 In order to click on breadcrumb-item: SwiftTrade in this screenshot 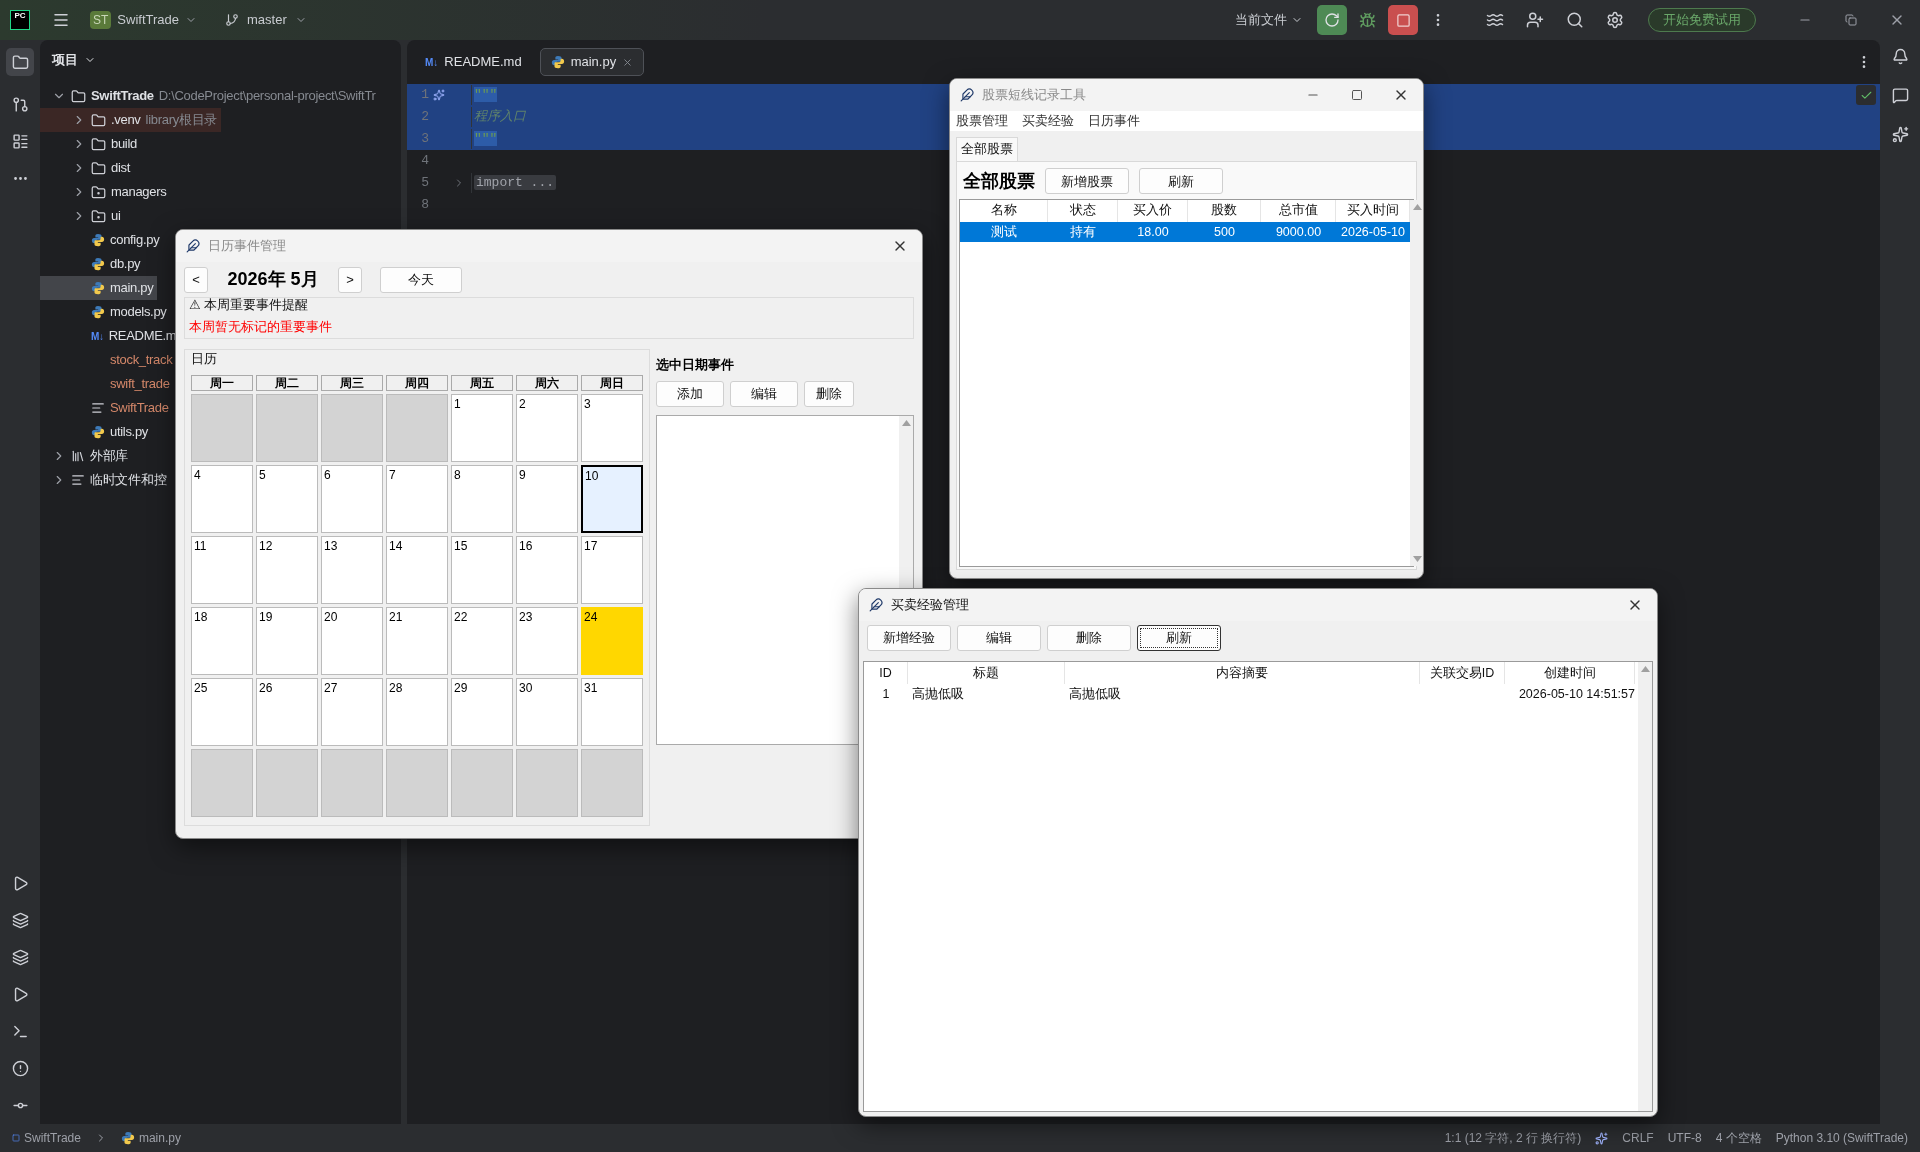, I will do `click(46, 1138)`.